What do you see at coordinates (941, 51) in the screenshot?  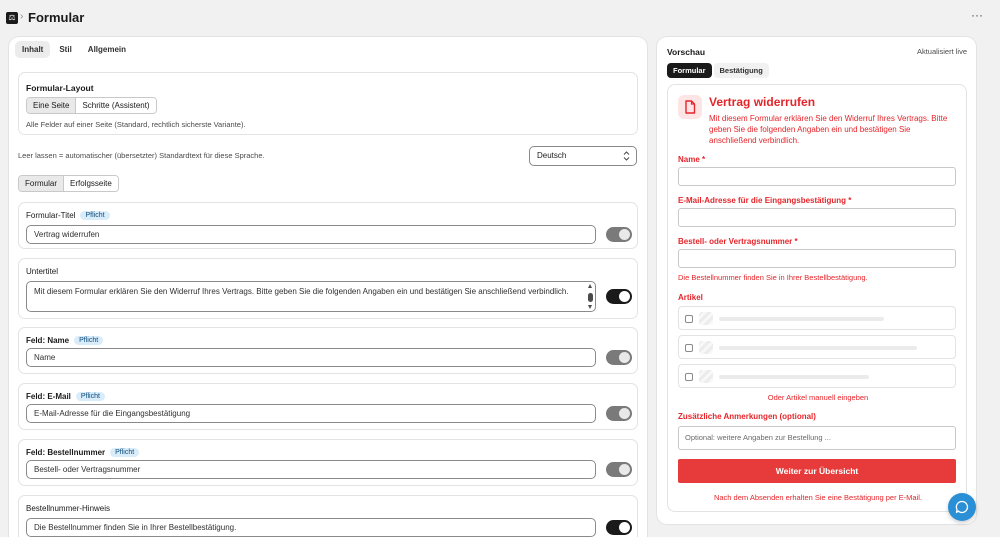 I see `live-update-label: Aktualisiert live` at bounding box center [941, 51].